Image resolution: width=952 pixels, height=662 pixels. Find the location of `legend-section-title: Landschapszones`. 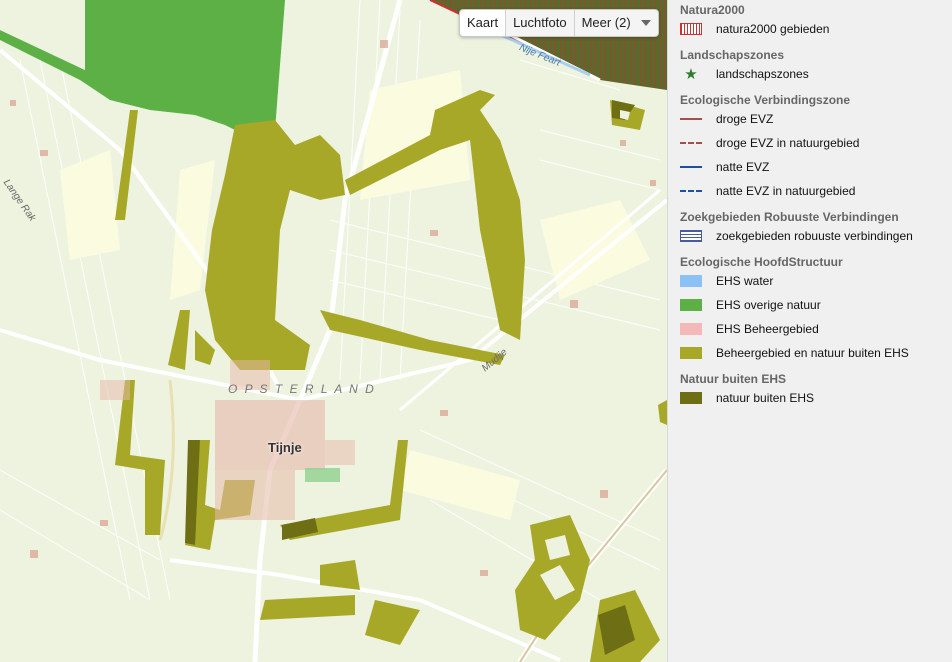

legend-section-title: Landschapszones is located at coordinates (732, 55).